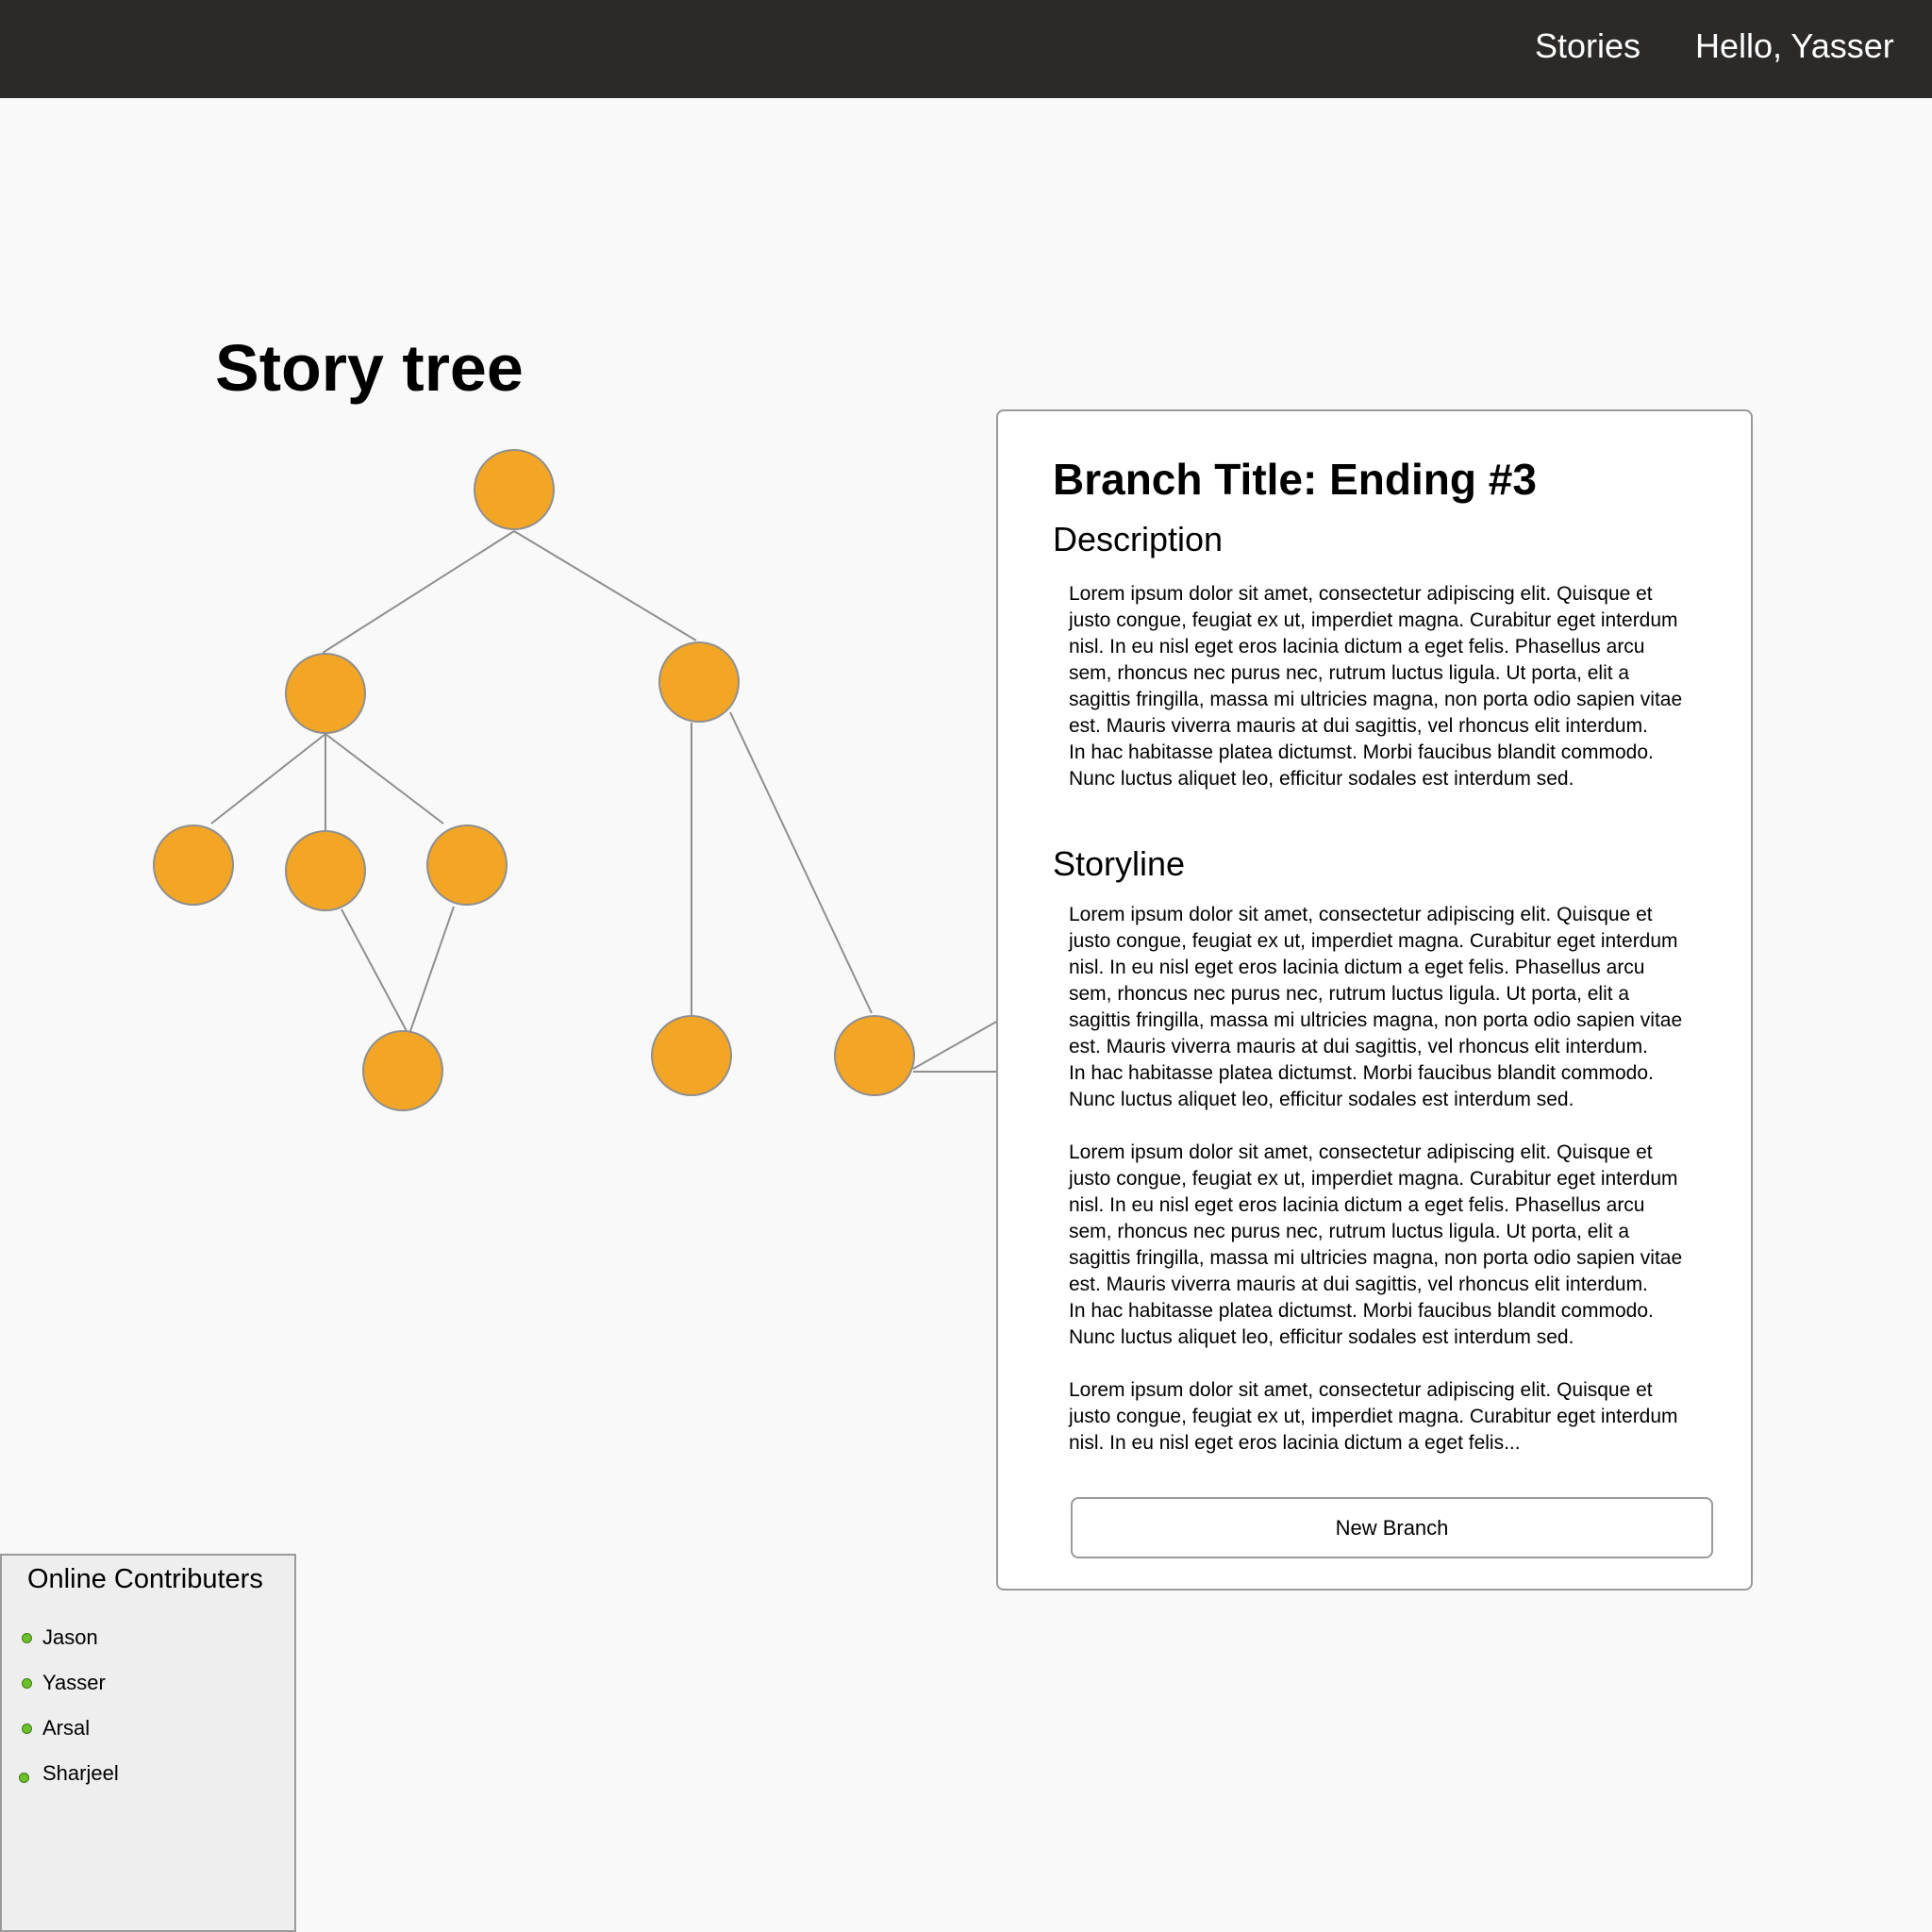 The image size is (1932, 1932). I want to click on description-heading: Description, so click(1138, 539).